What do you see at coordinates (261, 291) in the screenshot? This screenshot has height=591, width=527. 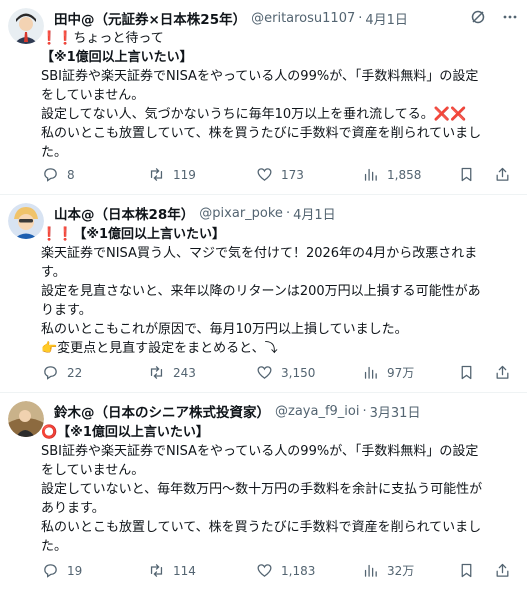 I see `tweet-line: 設定を見直さないと、来年以降のリターンは200万円以上損する可能性があ` at bounding box center [261, 291].